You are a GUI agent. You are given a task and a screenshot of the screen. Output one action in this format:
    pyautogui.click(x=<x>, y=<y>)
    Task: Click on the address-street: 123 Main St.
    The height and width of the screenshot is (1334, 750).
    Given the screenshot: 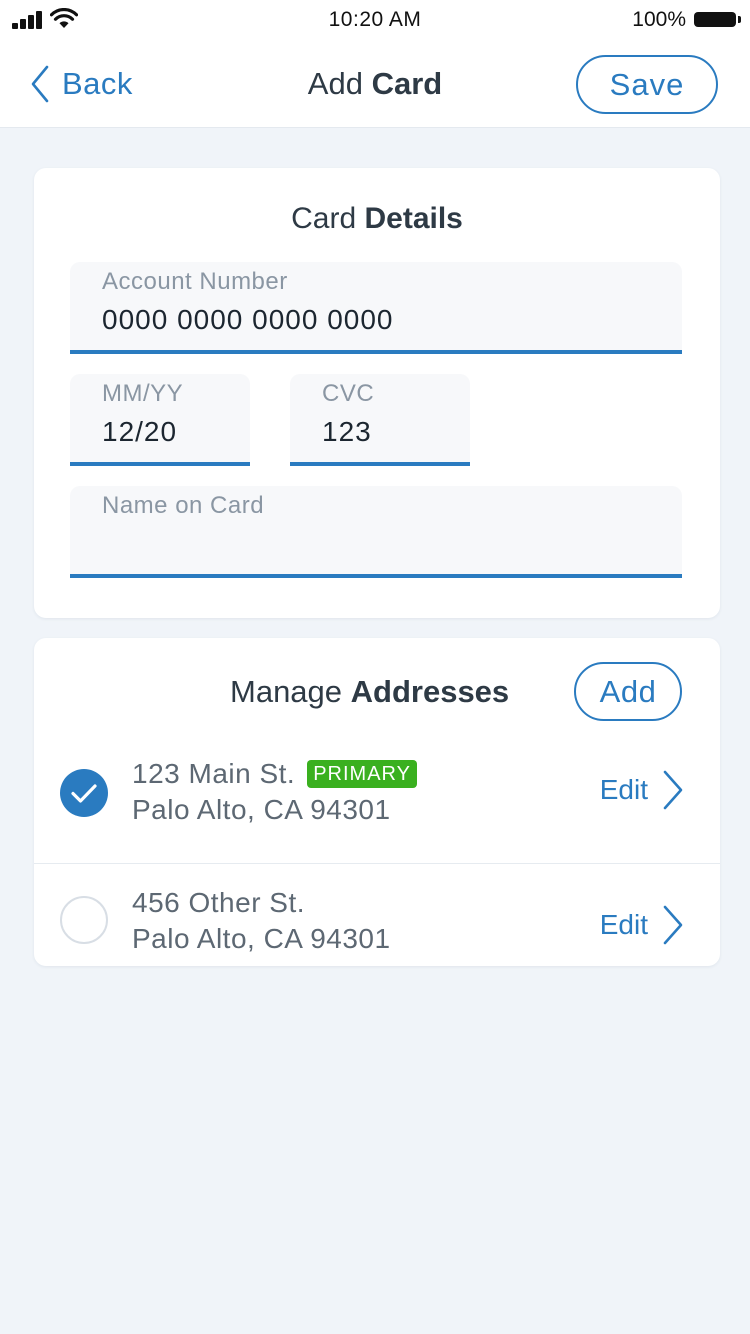 What is the action you would take?
    pyautogui.click(x=214, y=773)
    